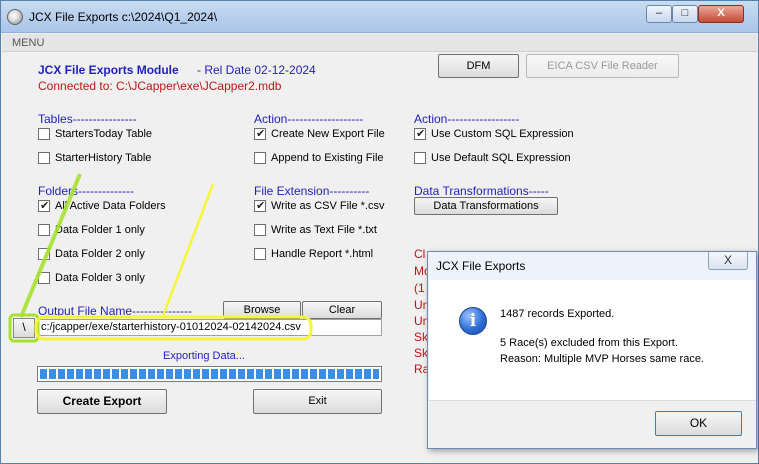 The height and width of the screenshot is (464, 759). I want to click on export-progress-bar, so click(209, 374).